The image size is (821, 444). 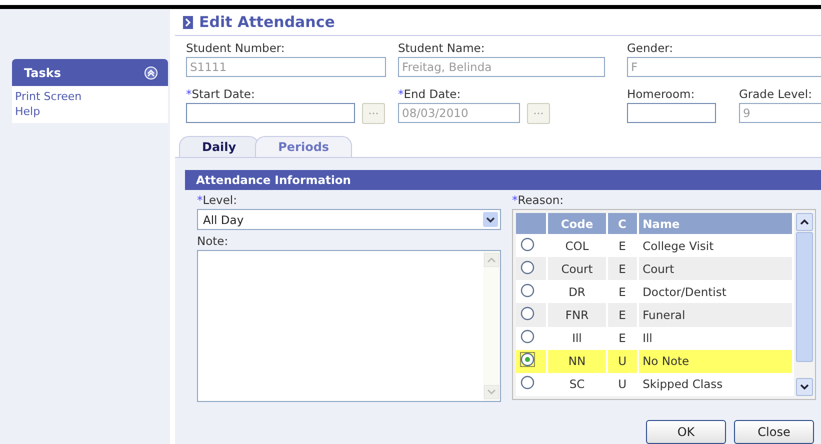 I want to click on field-label: Student Name:, so click(x=441, y=48).